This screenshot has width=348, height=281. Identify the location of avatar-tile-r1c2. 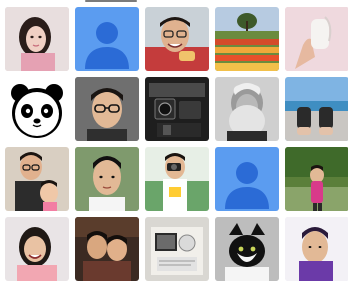
(107, 39).